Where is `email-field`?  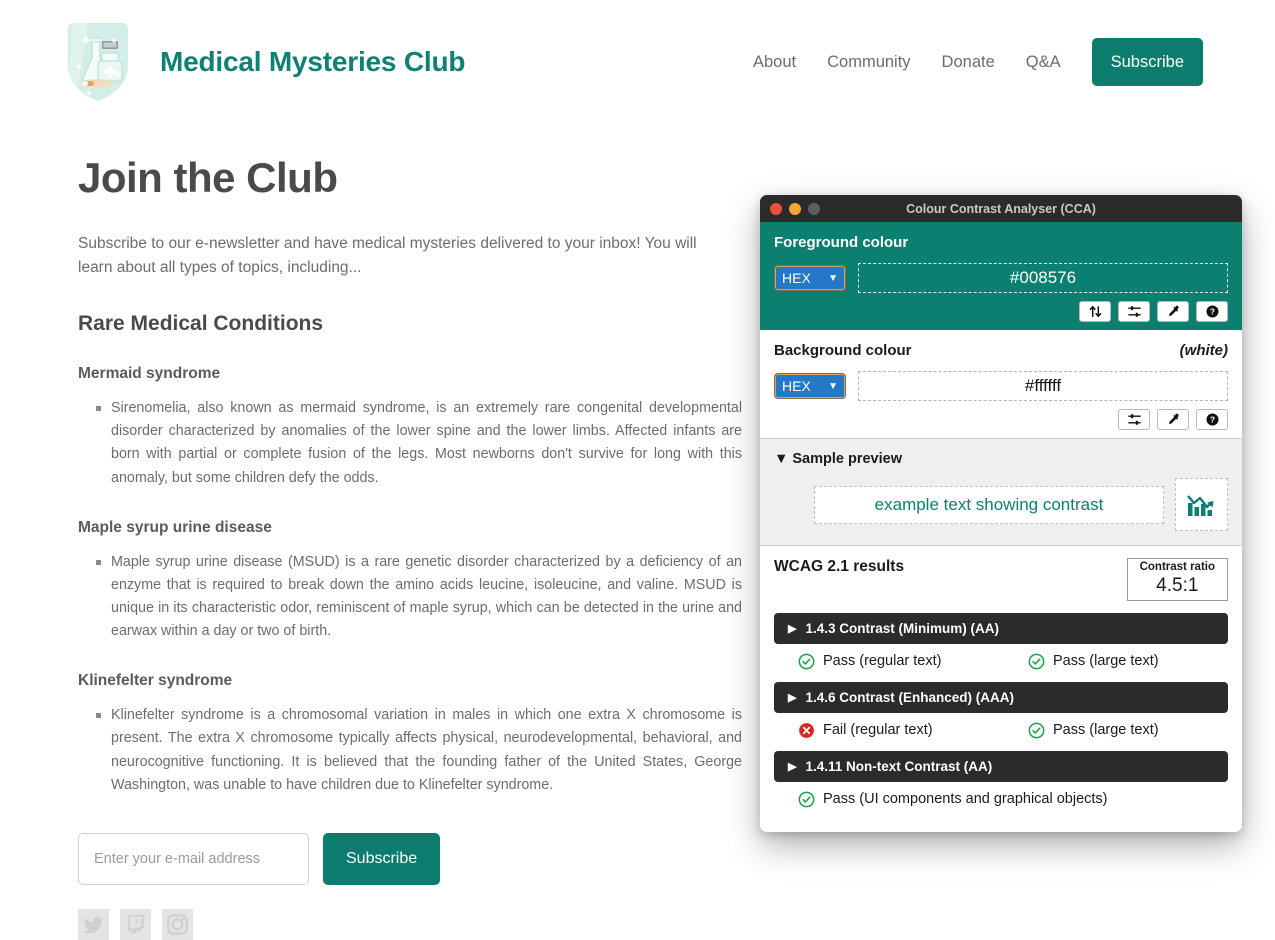 email-field is located at coordinates (193, 858).